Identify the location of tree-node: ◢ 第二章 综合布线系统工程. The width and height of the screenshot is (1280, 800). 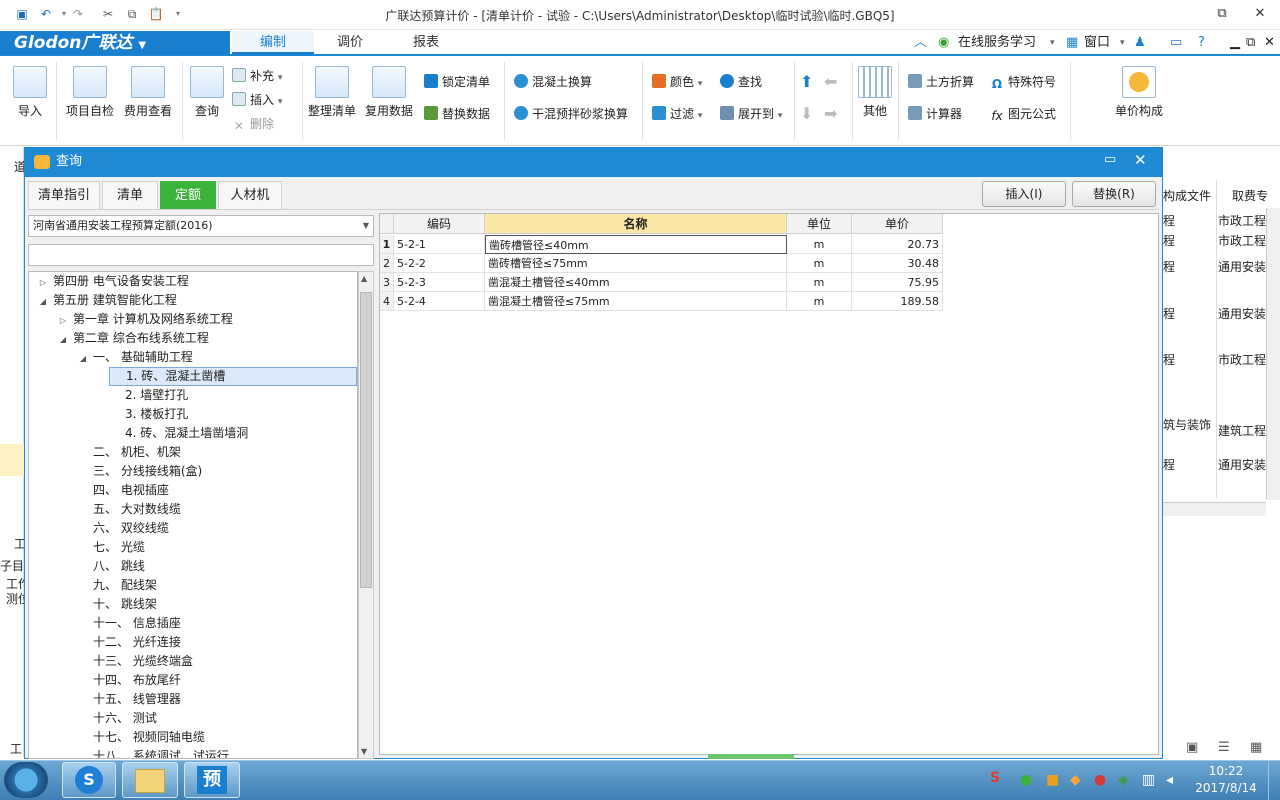
(133, 338).